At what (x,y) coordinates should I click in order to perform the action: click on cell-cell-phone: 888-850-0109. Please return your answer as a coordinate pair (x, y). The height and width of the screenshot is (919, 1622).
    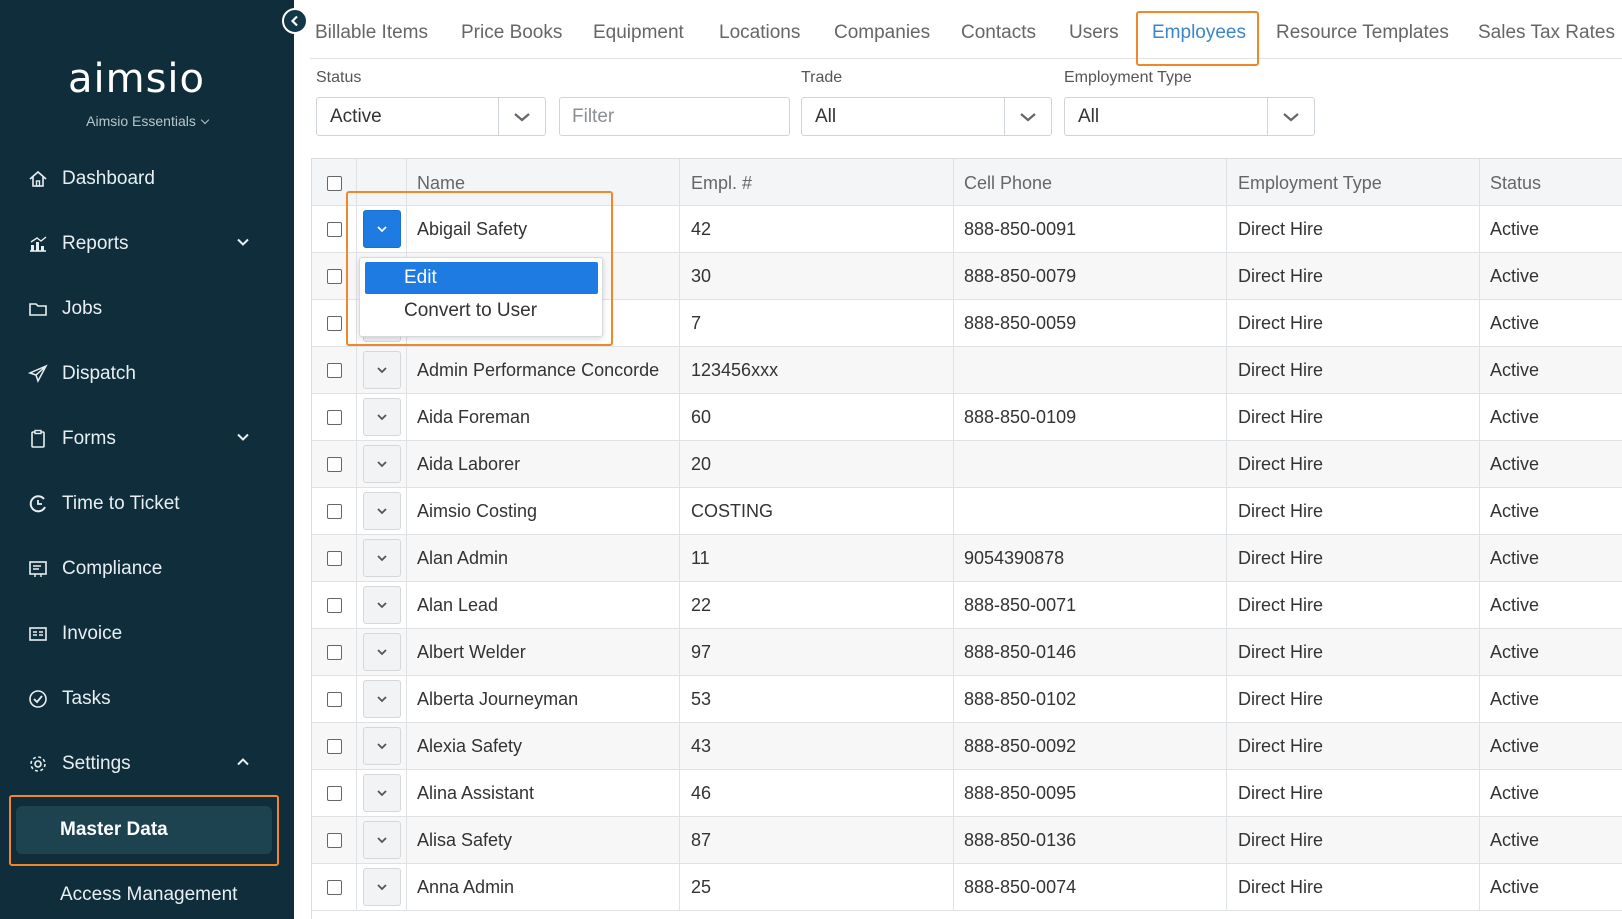
    Looking at the image, I should click on (1090, 417).